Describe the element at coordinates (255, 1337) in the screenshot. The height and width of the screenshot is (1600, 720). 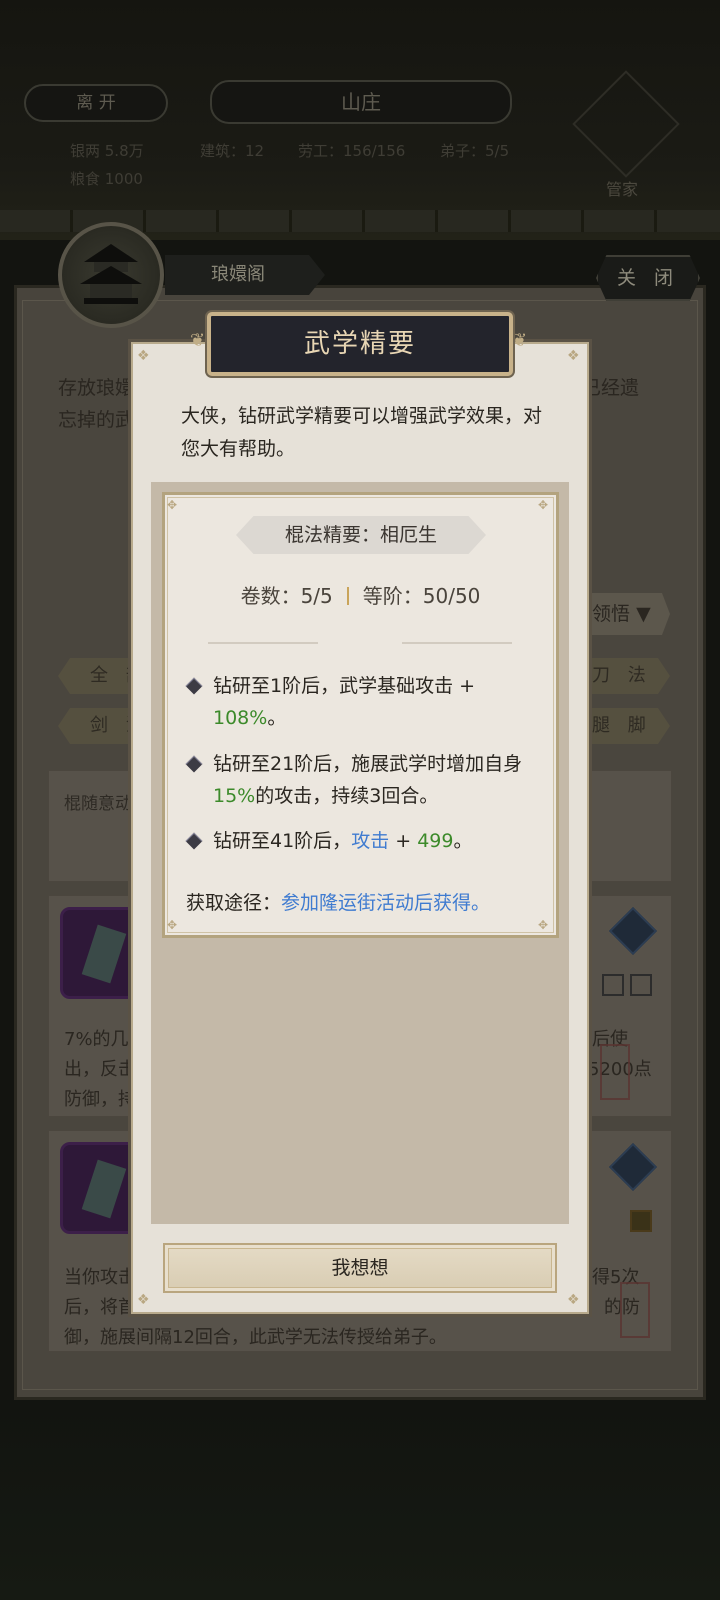
I see `card-text: 御，施展间隔12回合，此武学无法传授给弟子。` at that location.